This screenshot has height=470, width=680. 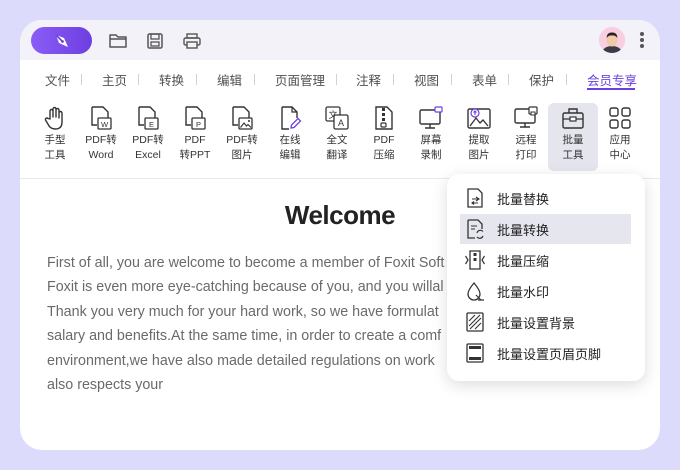 I want to click on tool-label-line2: 编辑, so click(x=290, y=154).